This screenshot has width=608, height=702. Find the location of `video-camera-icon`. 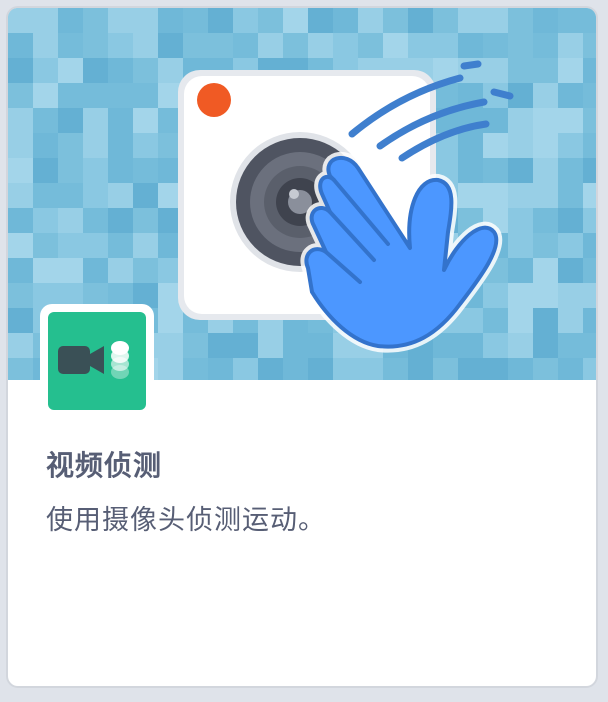

video-camera-icon is located at coordinates (97, 361).